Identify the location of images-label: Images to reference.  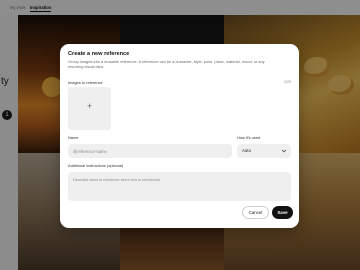
(85, 82).